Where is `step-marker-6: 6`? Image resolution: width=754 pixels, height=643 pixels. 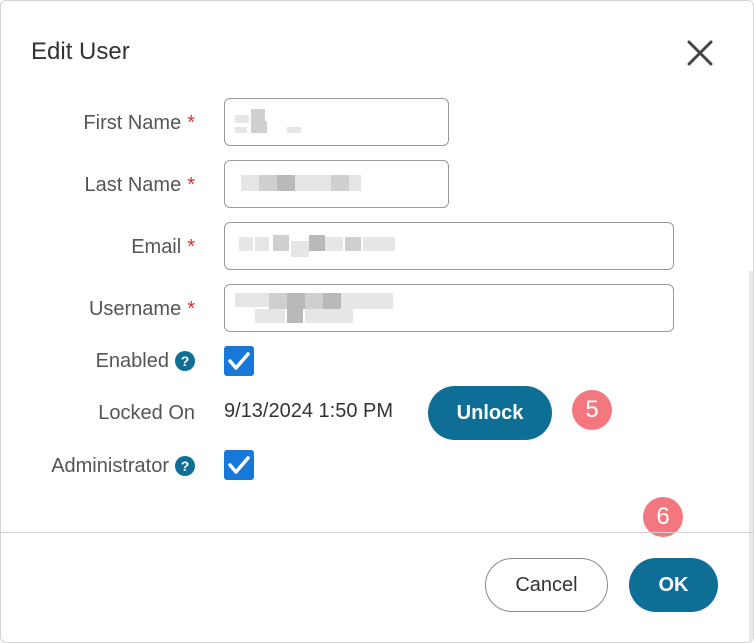
step-marker-6: 6 is located at coordinates (663, 517).